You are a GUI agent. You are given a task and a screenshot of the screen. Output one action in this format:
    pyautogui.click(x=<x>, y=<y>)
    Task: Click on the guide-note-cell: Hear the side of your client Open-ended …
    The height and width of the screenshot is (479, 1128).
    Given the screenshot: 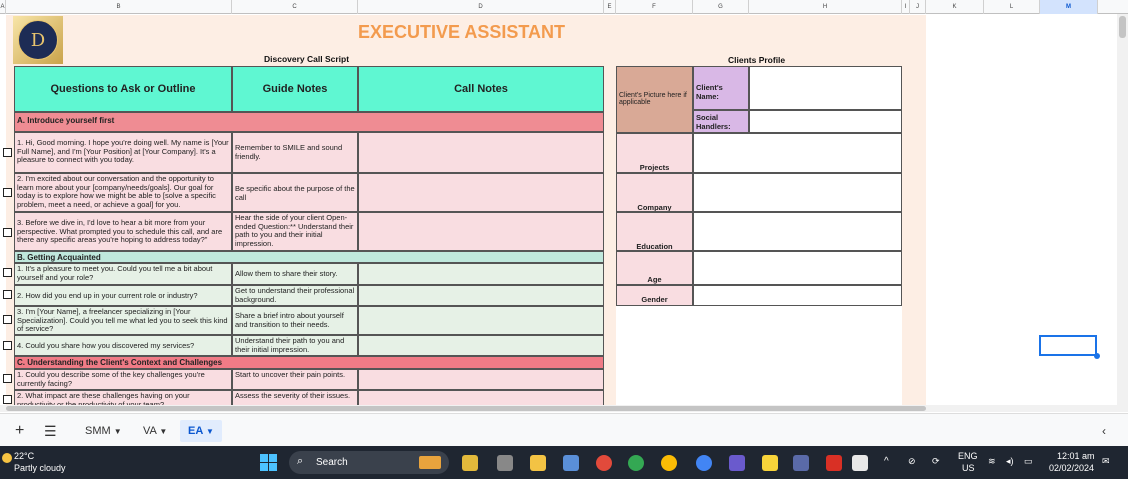 What is the action you would take?
    pyautogui.click(x=295, y=231)
    